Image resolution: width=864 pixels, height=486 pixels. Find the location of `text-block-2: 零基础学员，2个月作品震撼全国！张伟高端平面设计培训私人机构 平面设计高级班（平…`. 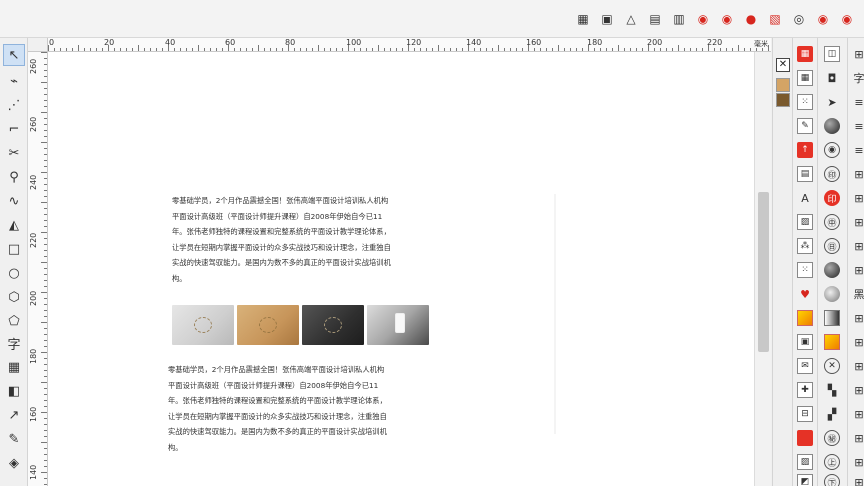

text-block-2: 零基础学员，2个月作品震撼全国！张伟高端平面设计培训私人机构 平面设计高级班（平… is located at coordinates (303, 409).